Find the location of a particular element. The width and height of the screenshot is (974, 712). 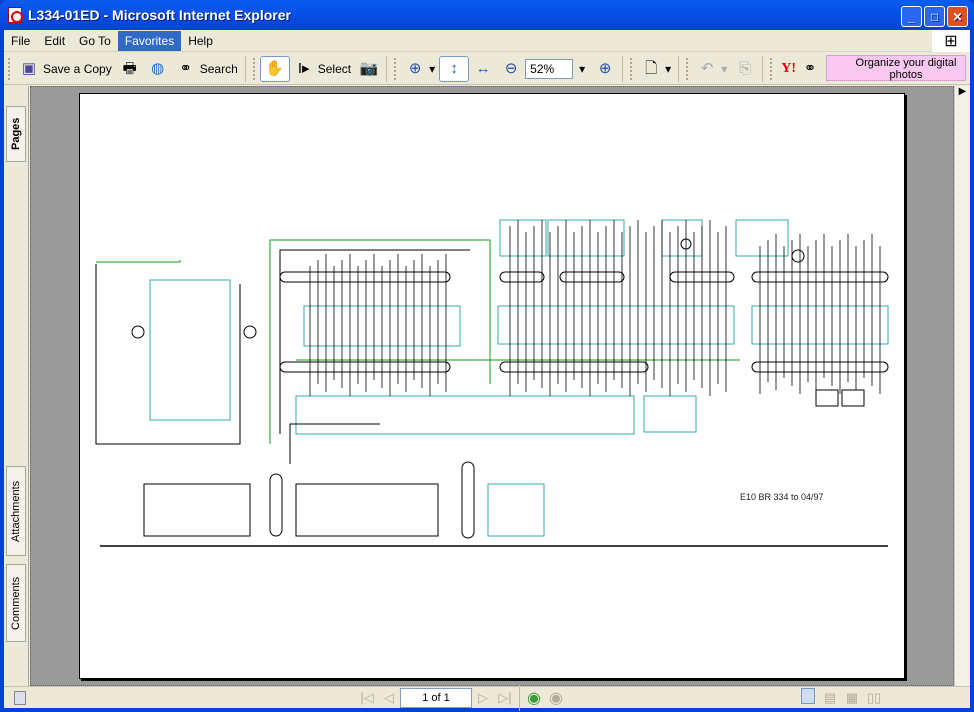

windows-logo-icon: ⊞ is located at coordinates (951, 41).